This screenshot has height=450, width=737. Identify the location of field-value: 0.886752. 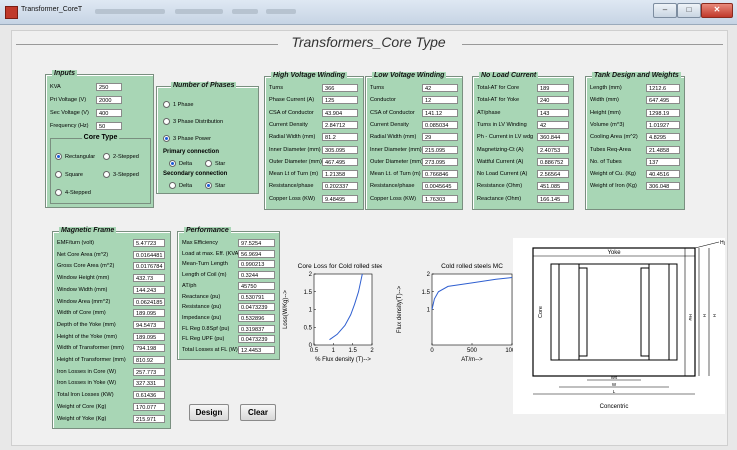
(553, 161).